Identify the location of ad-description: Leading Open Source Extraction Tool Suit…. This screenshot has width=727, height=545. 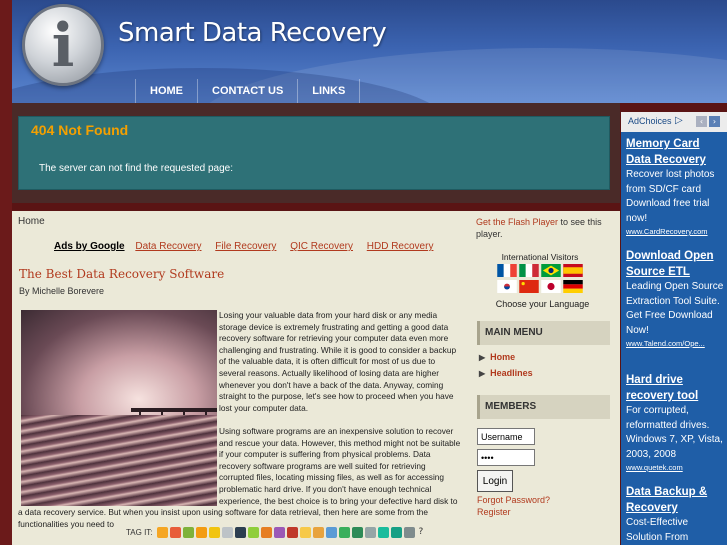
(675, 308).